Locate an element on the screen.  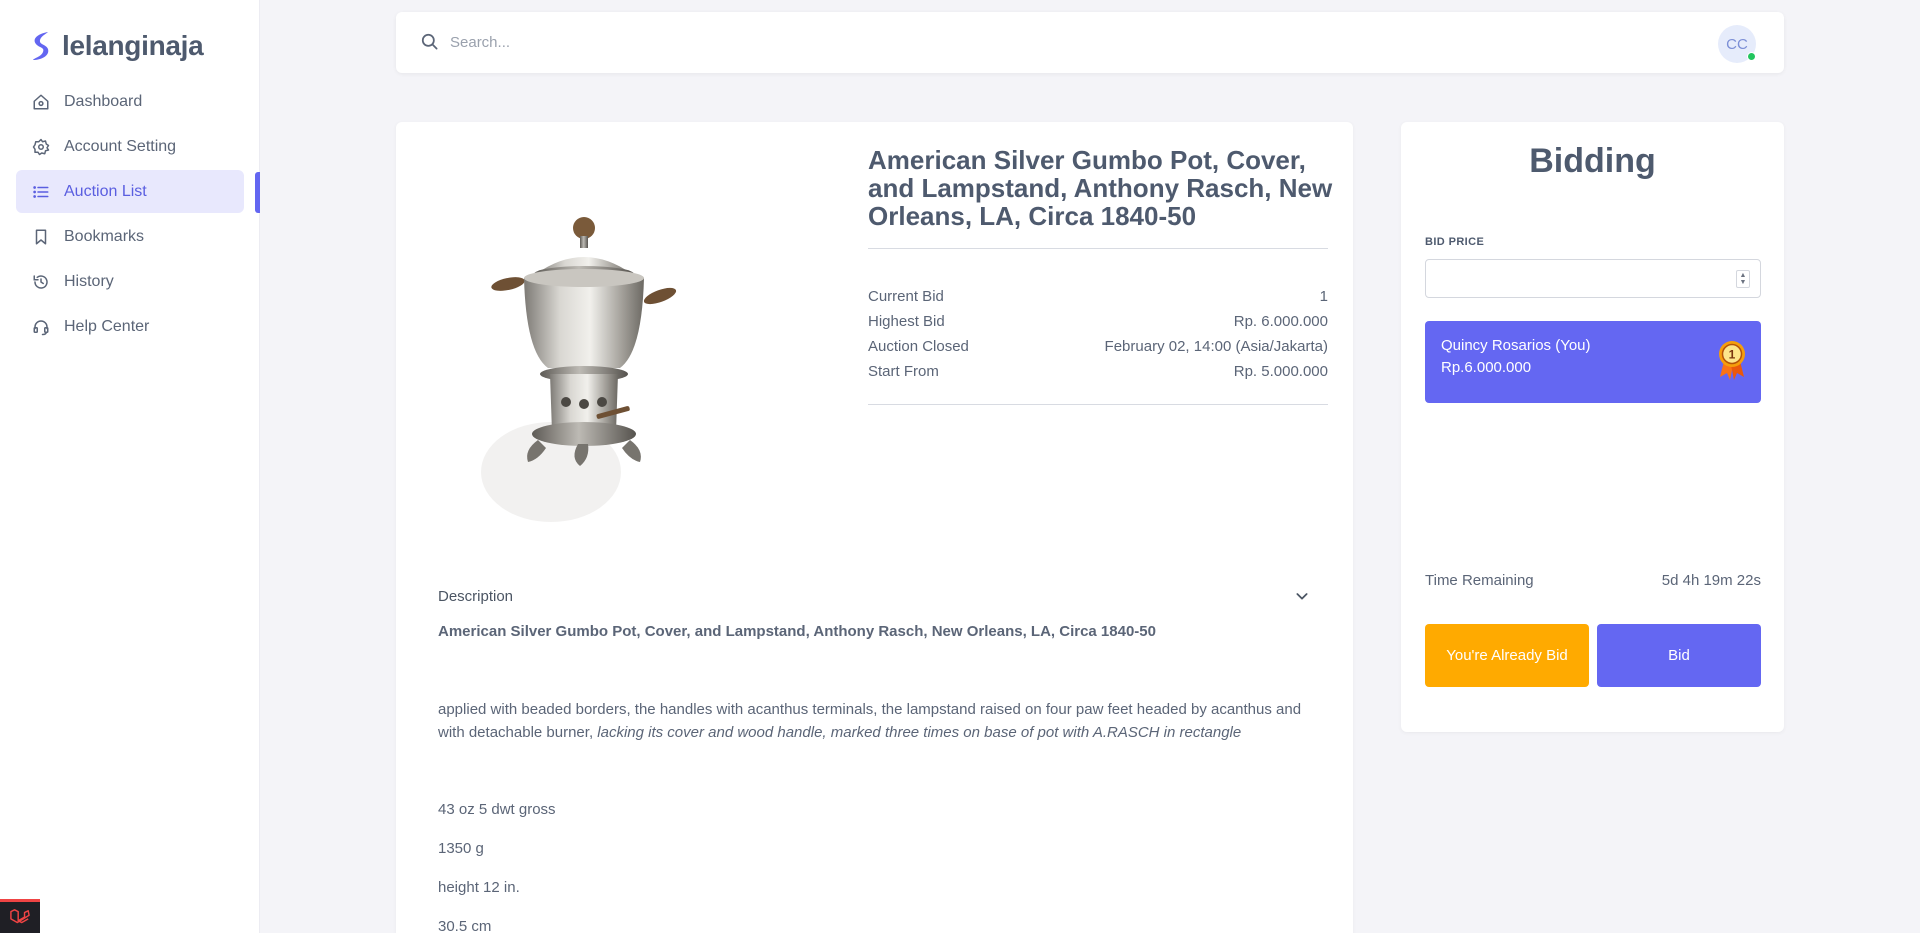
sidebar-item-auction-list: Auction List is located at coordinates (130, 191).